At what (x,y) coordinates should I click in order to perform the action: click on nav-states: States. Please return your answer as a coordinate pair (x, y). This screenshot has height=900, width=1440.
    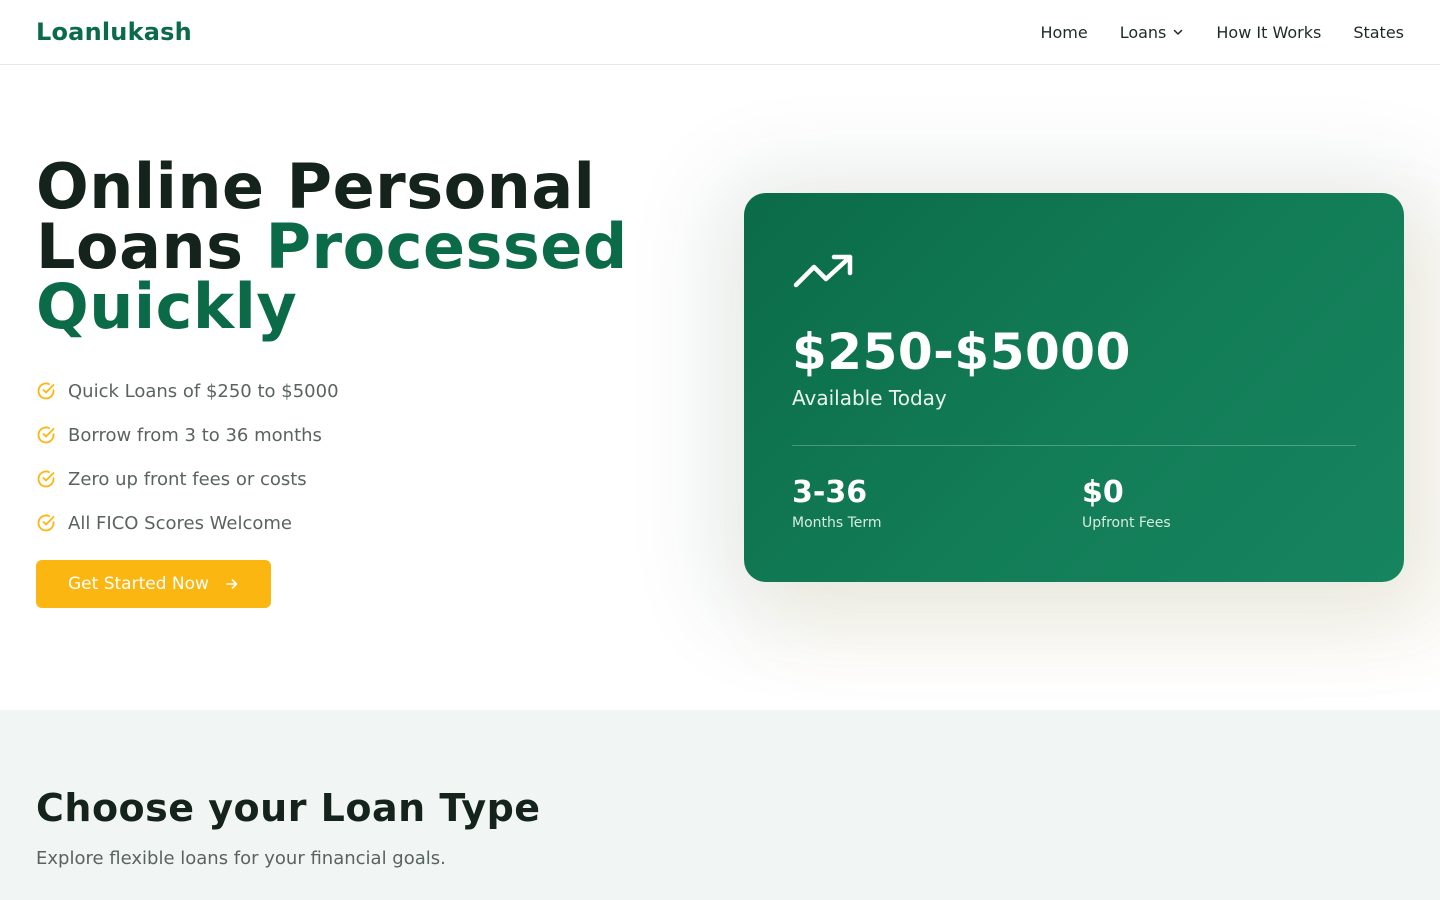
    Looking at the image, I should click on (1378, 32).